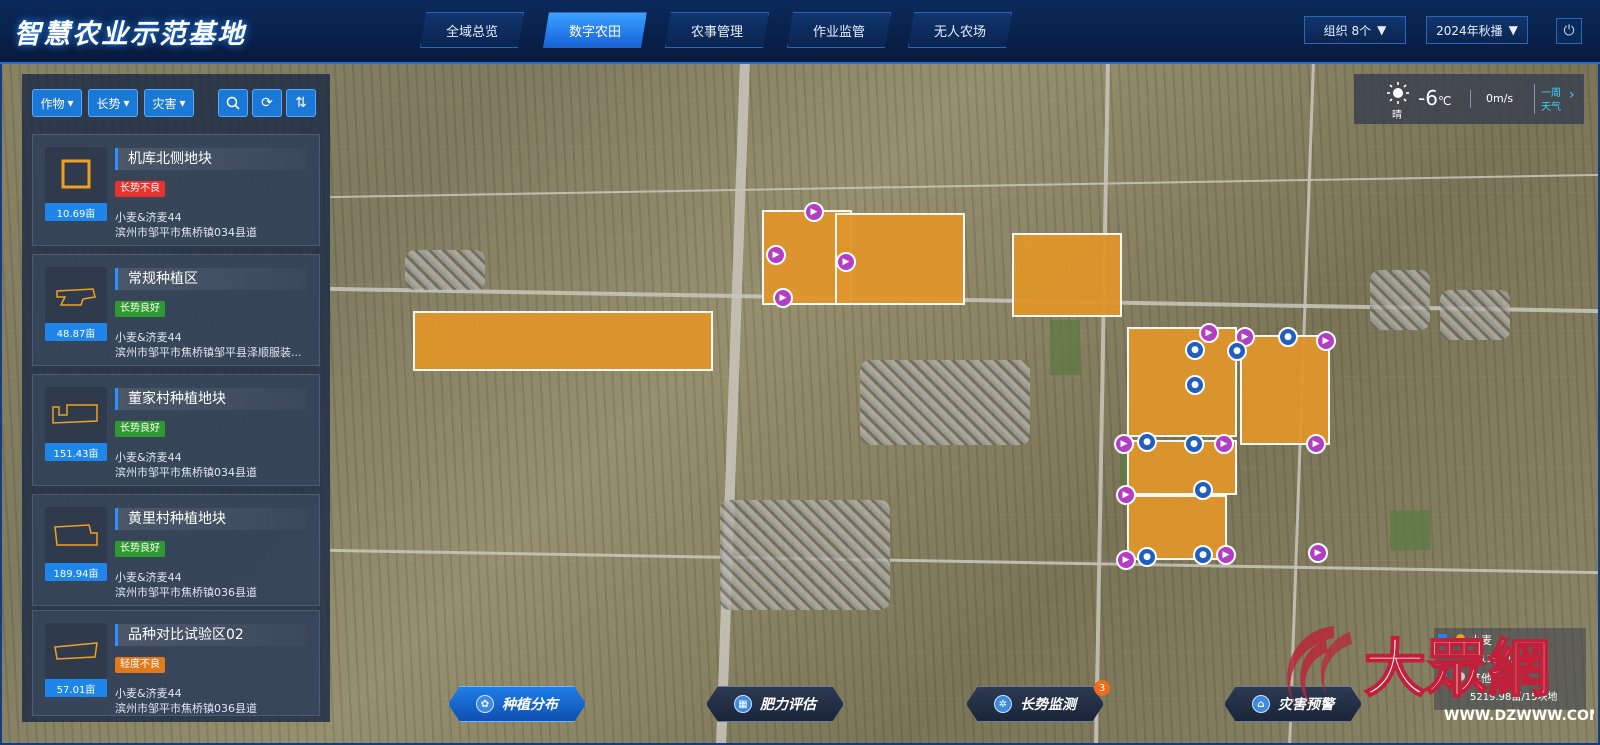 The width and height of the screenshot is (1600, 745). I want to click on crop-filter-label: 作物, so click(52, 103).